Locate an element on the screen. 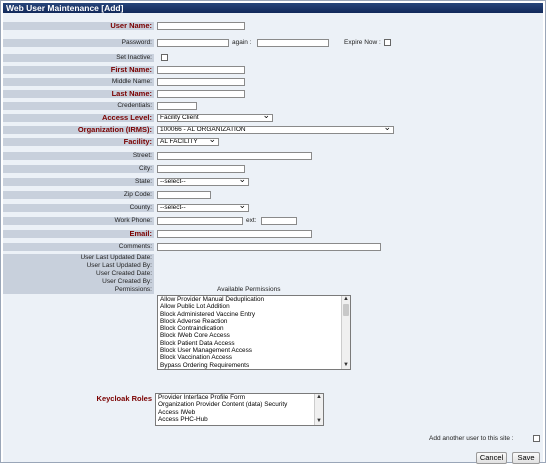 Image resolution: width=546 pixels, height=464 pixels. work-phone-label: Work Phone: is located at coordinates (78, 221).